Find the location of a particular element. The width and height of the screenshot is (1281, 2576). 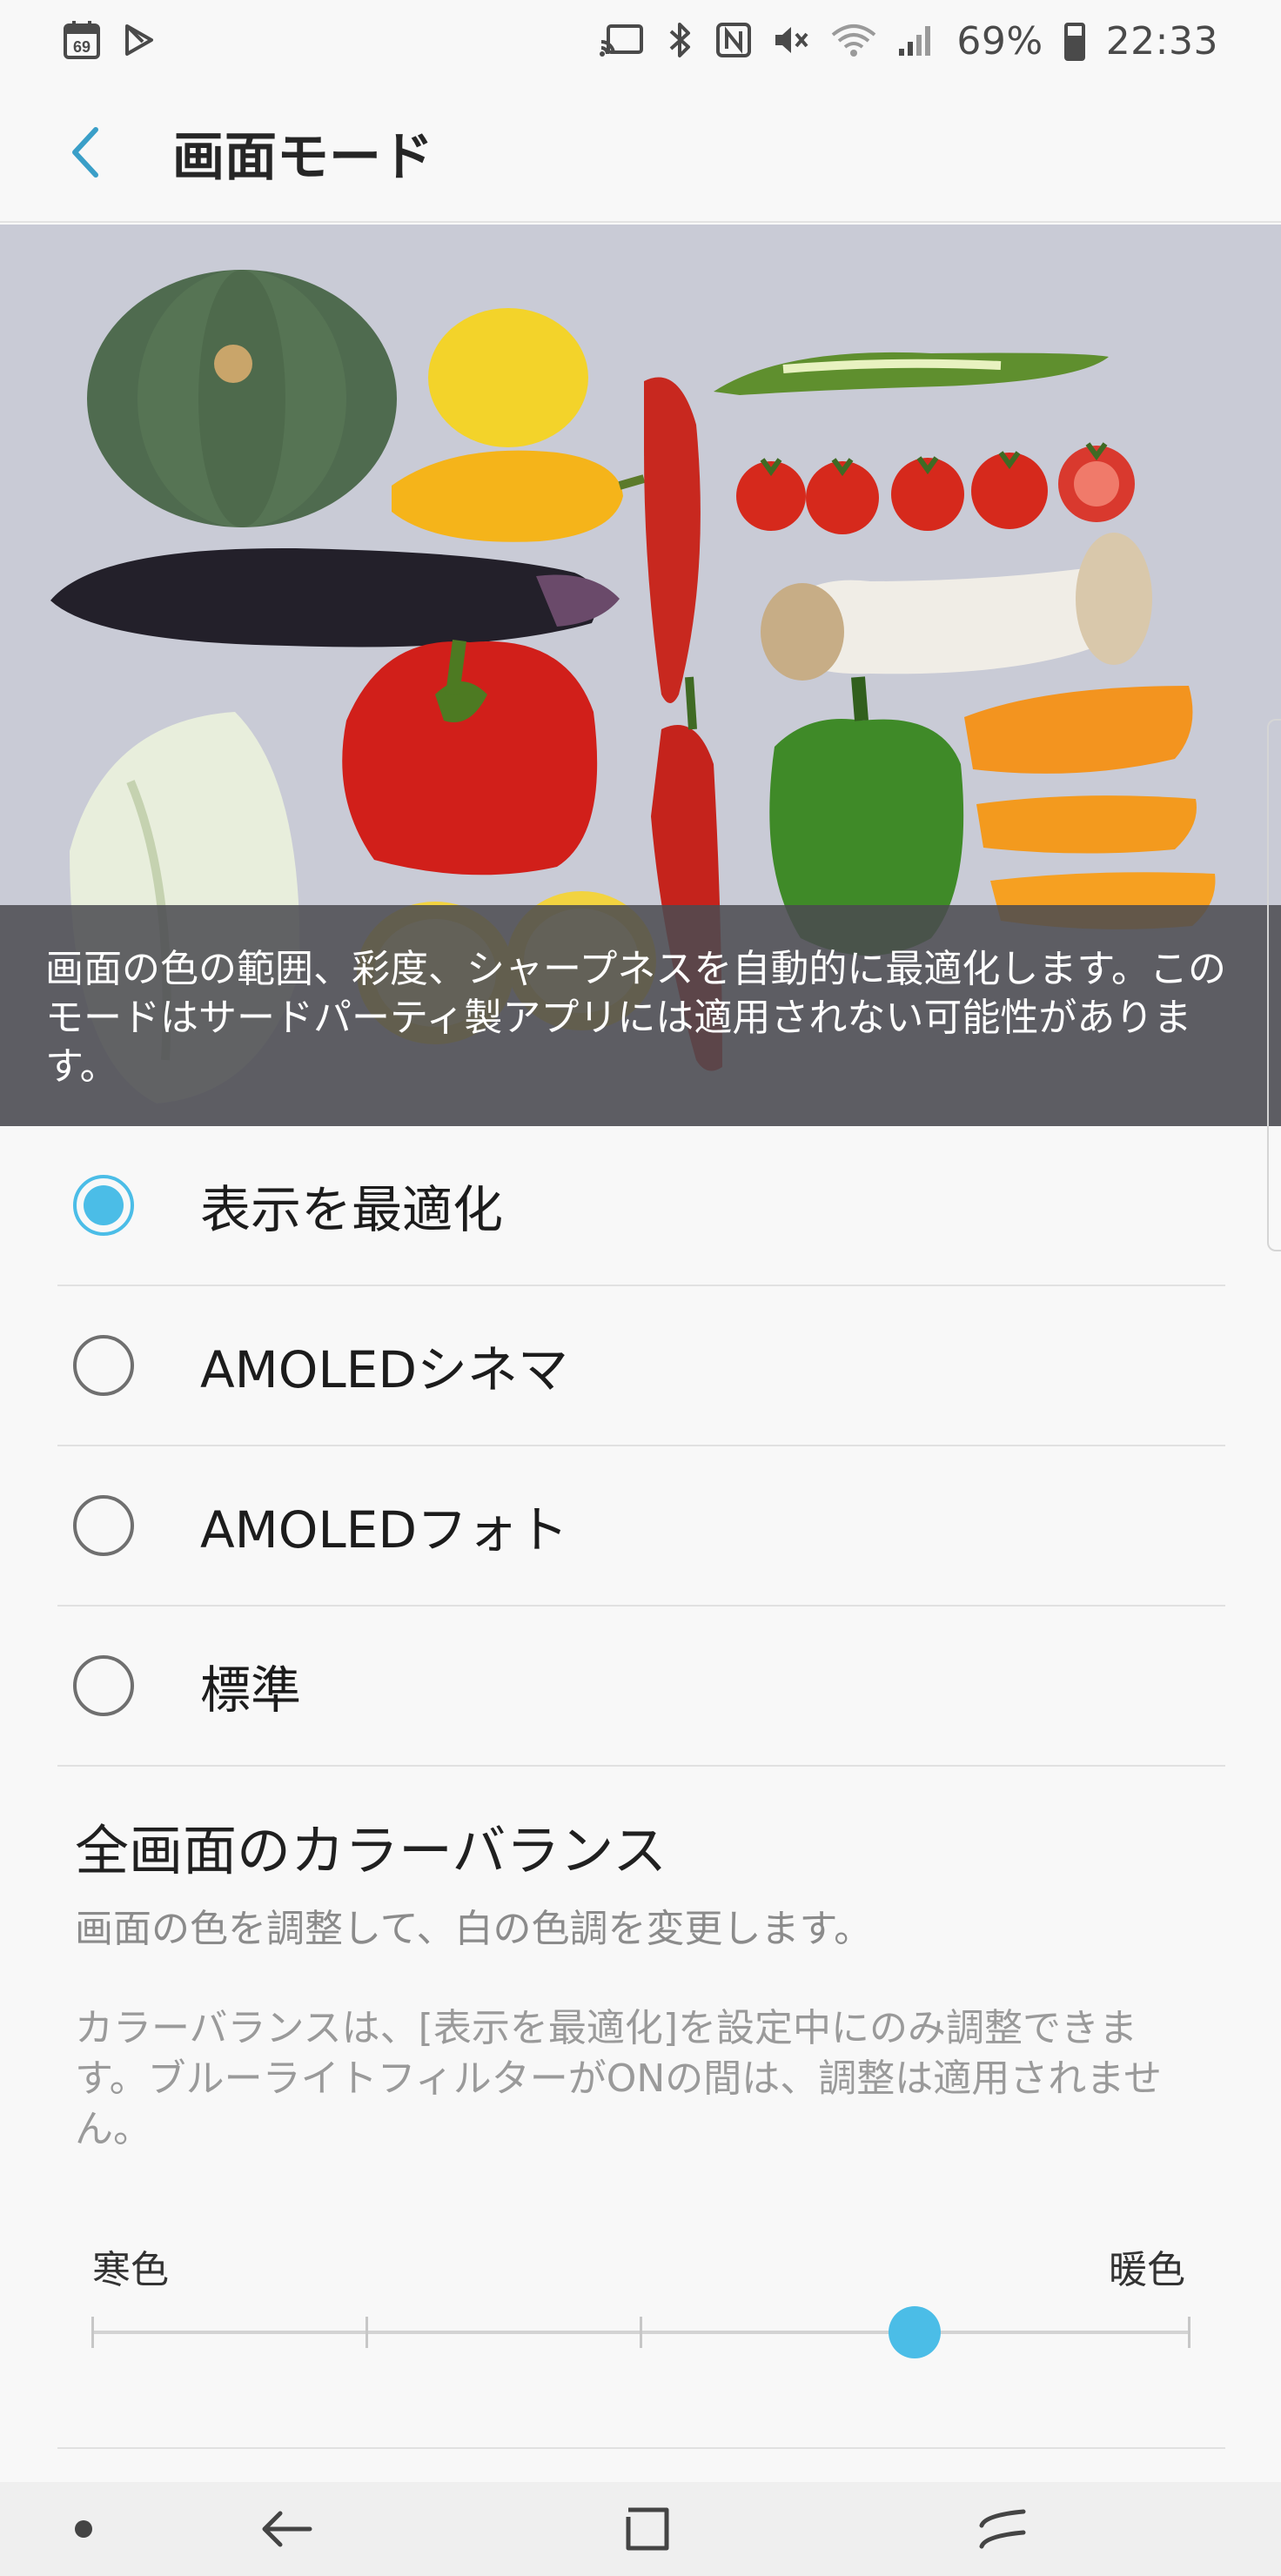

app-header: 画面モード is located at coordinates (640, 153).